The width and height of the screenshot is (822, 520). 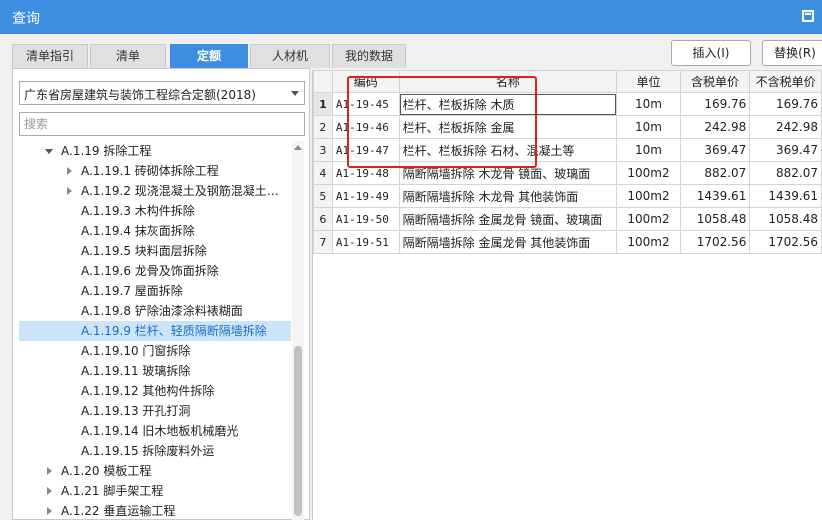 What do you see at coordinates (155, 171) in the screenshot?
I see `tree-item: A.1.19.1 砖砌体拆除工程` at bounding box center [155, 171].